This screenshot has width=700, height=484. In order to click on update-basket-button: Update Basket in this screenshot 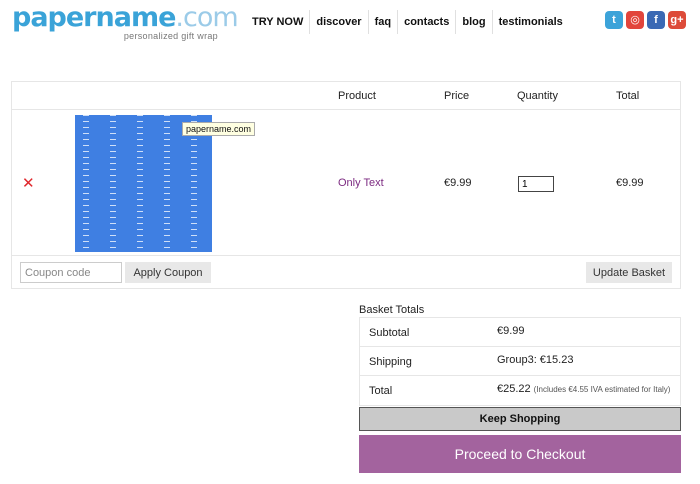, I will do `click(629, 272)`.